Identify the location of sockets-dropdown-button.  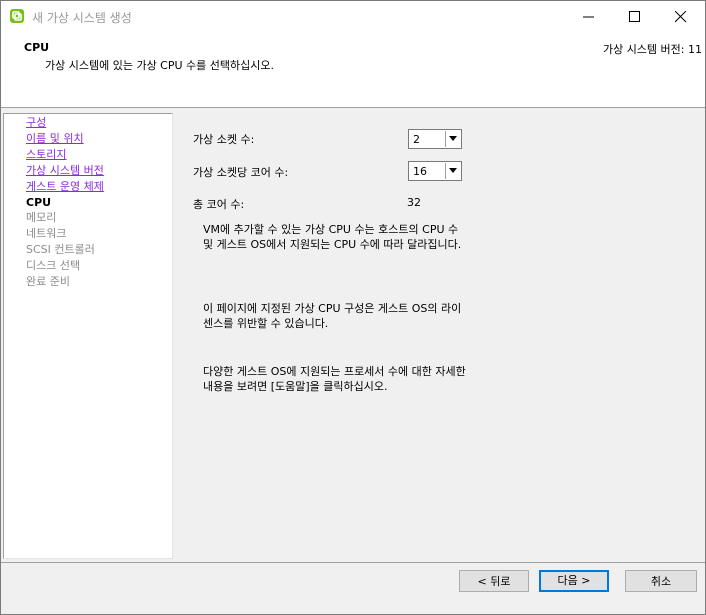
(452, 139).